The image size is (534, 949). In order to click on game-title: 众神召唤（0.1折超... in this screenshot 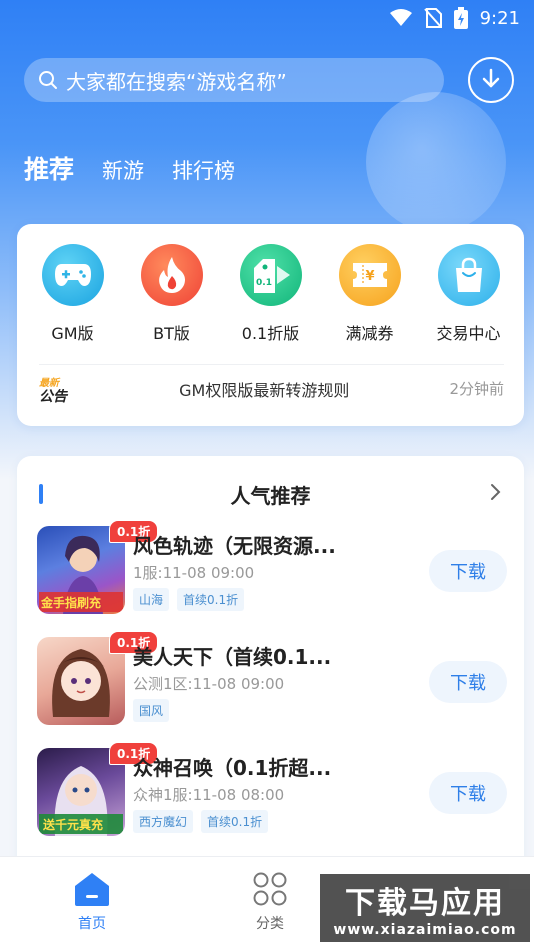, I will do `click(232, 768)`.